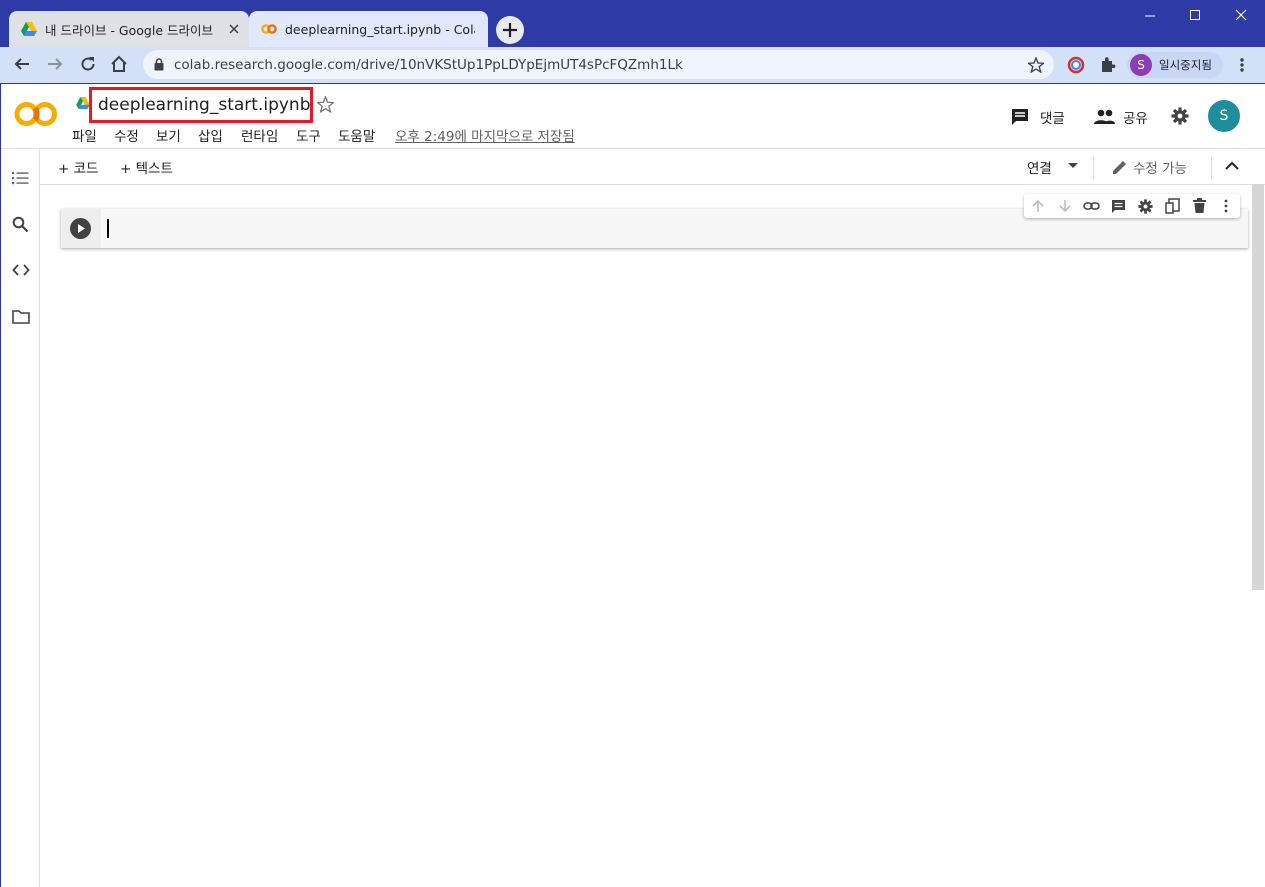 The image size is (1265, 887). What do you see at coordinates (78, 167) in the screenshot?
I see `add-code-button: + 코드` at bounding box center [78, 167].